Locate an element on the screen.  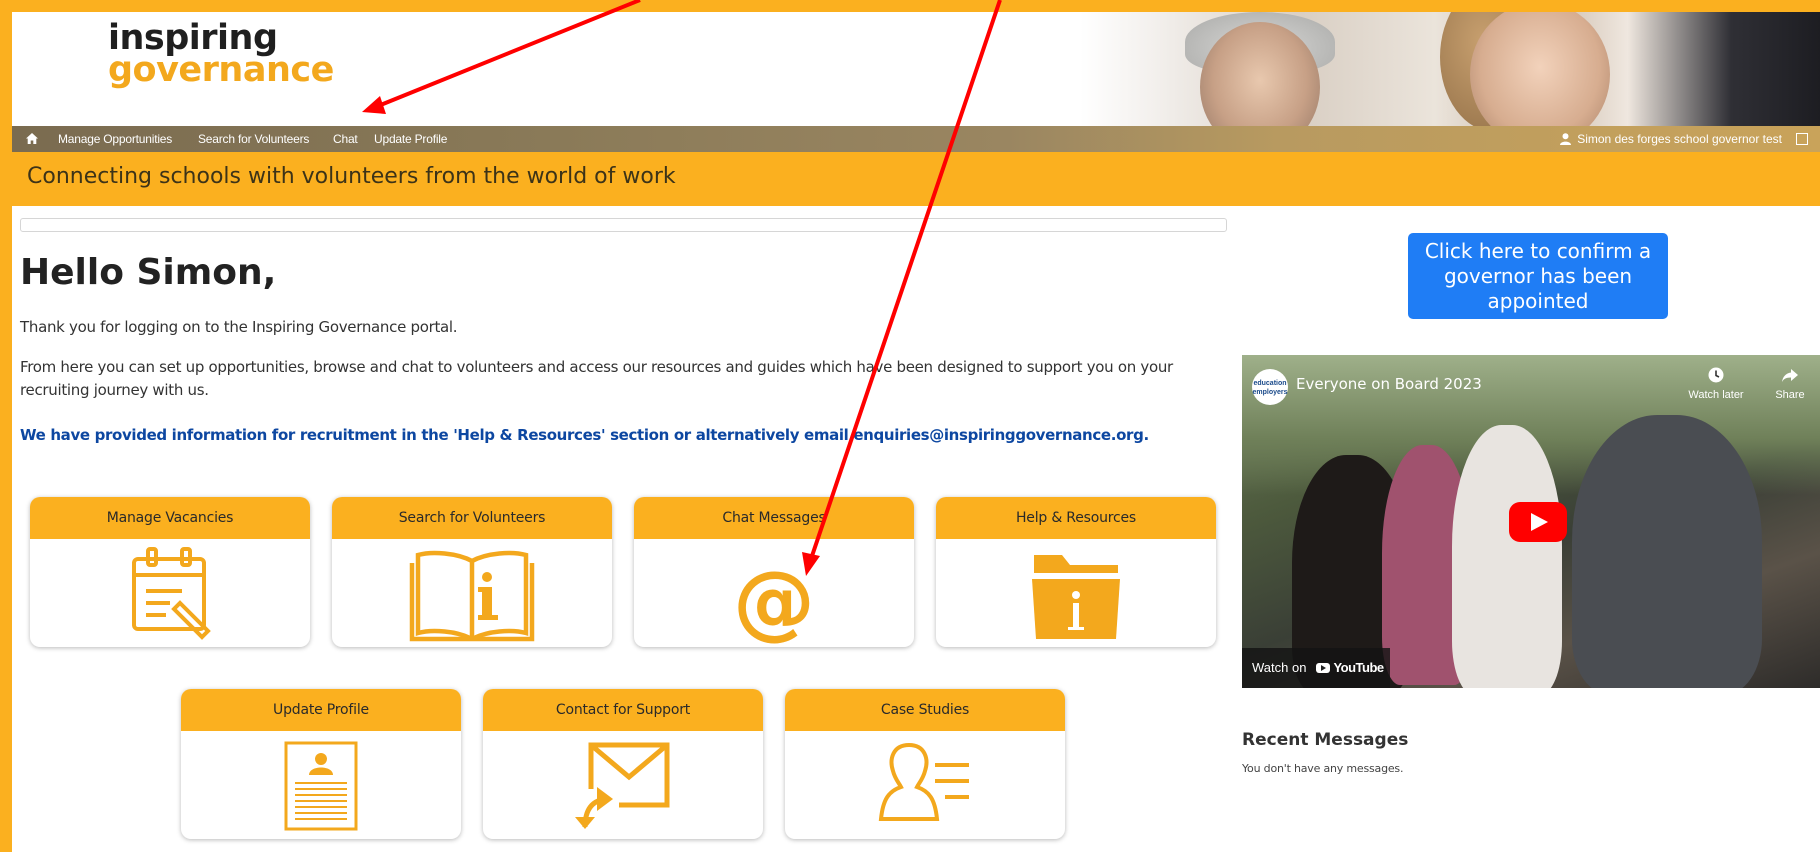
tile-label: Update Profile is located at coordinates (321, 710).